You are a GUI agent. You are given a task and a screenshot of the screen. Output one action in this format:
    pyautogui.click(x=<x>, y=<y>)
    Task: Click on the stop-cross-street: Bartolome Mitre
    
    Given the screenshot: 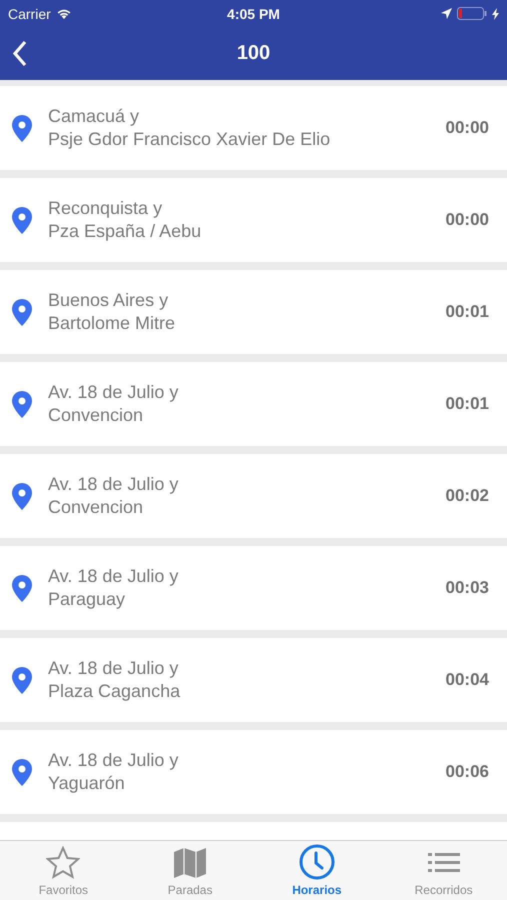 What is the action you would take?
    pyautogui.click(x=112, y=323)
    